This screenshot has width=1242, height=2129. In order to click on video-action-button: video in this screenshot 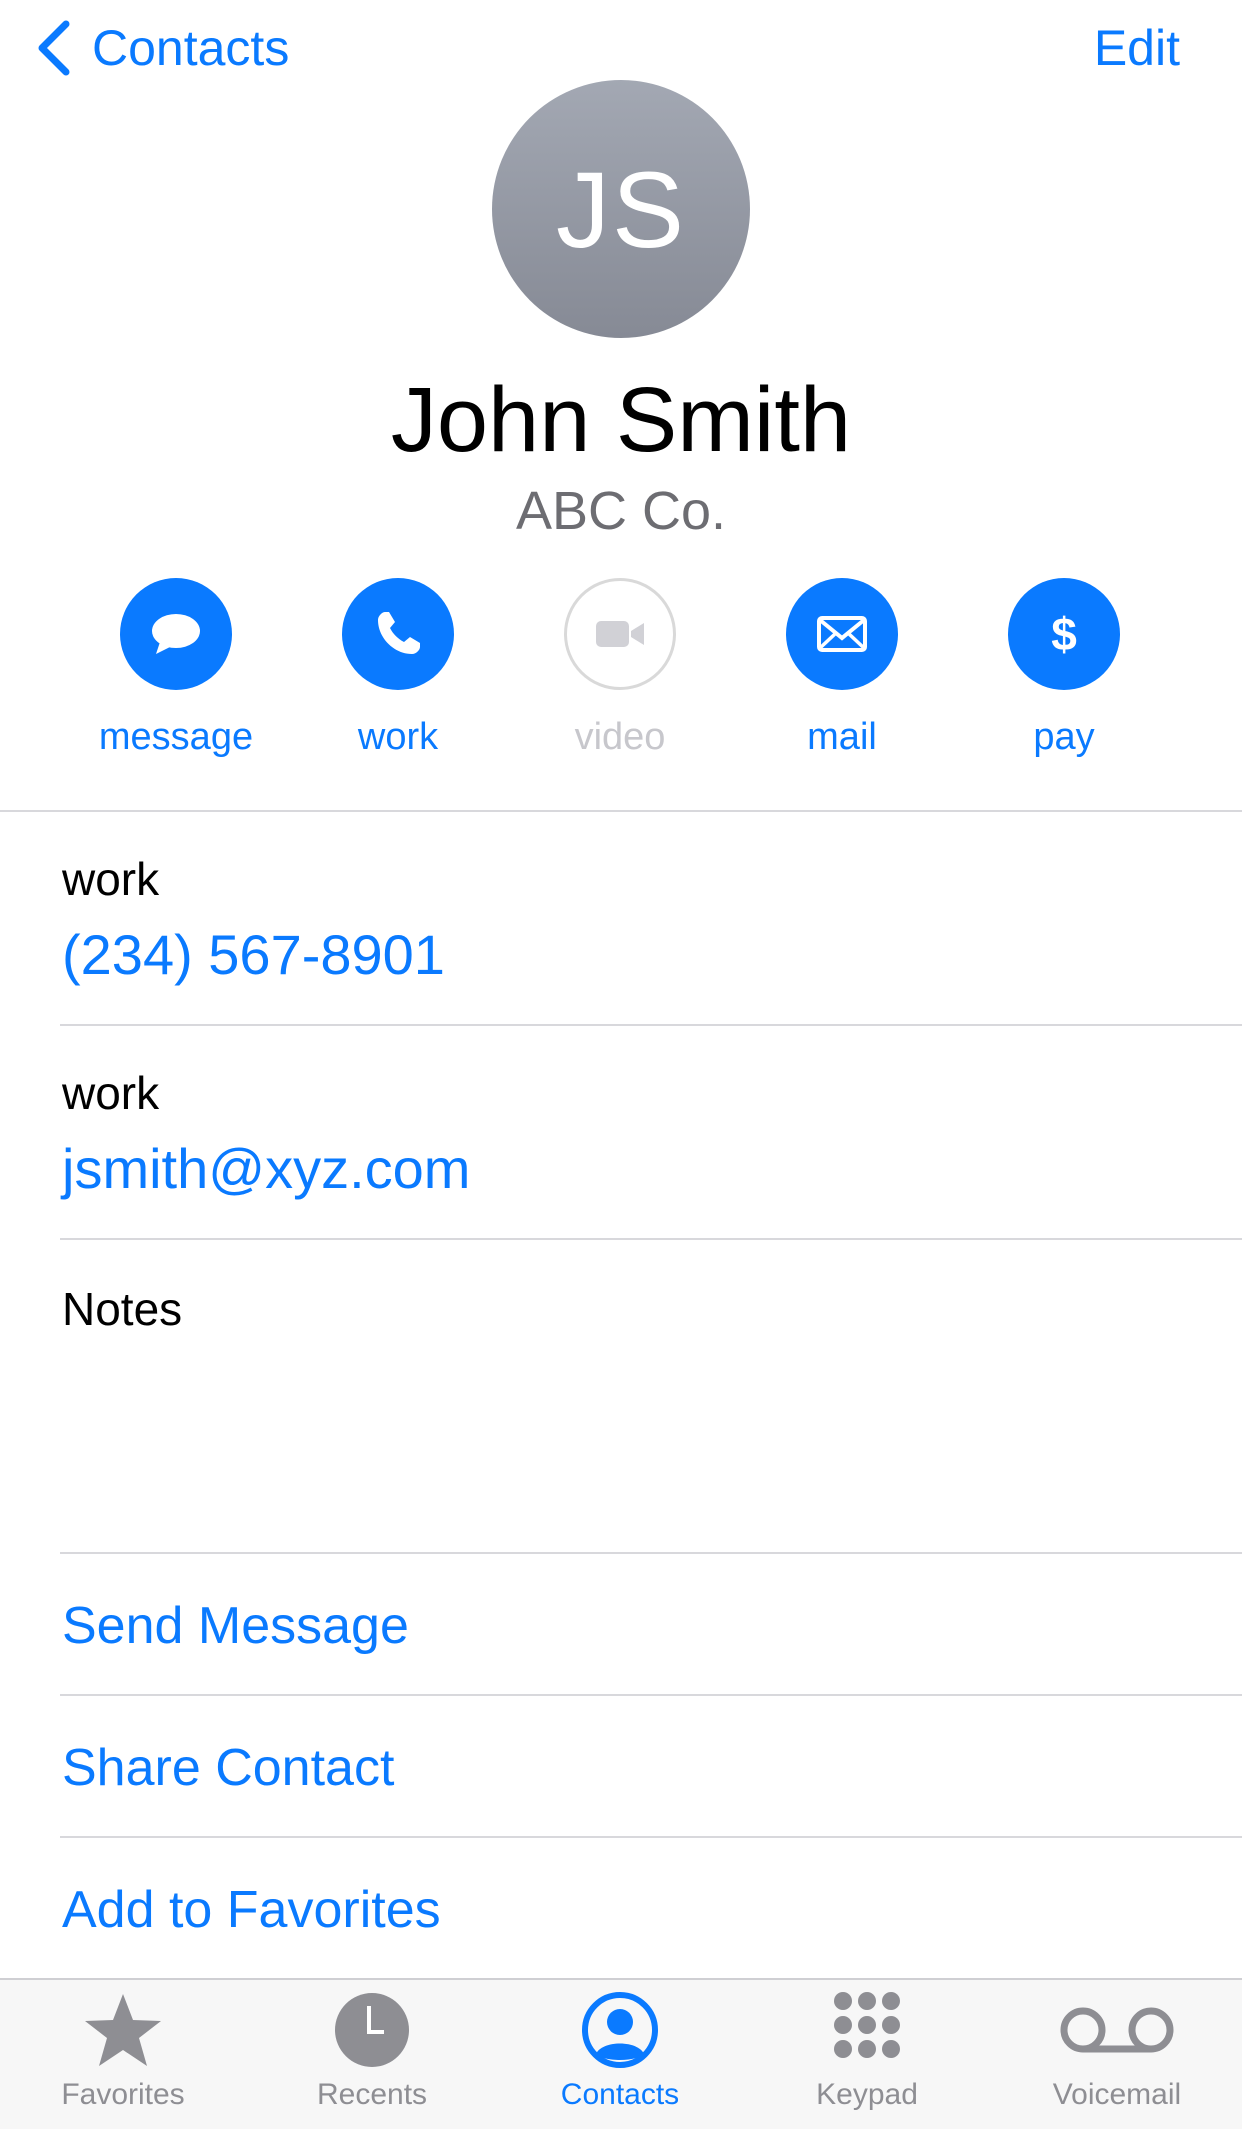, I will do `click(620, 668)`.